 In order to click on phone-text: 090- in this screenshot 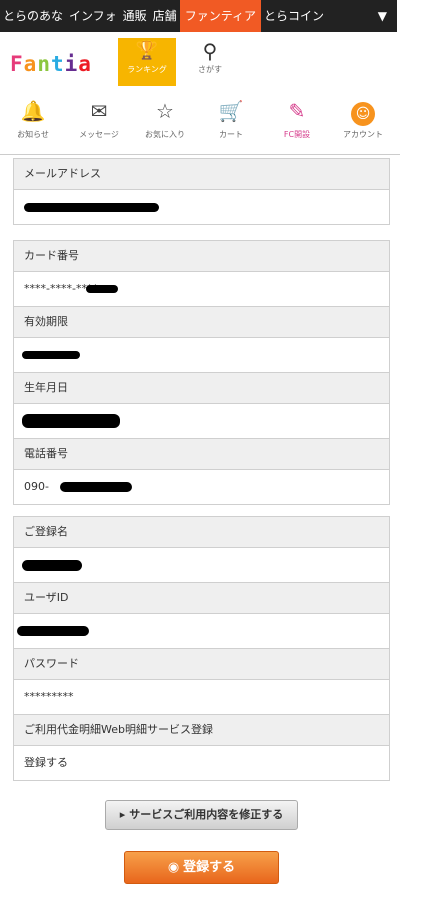, I will do `click(36, 486)`.